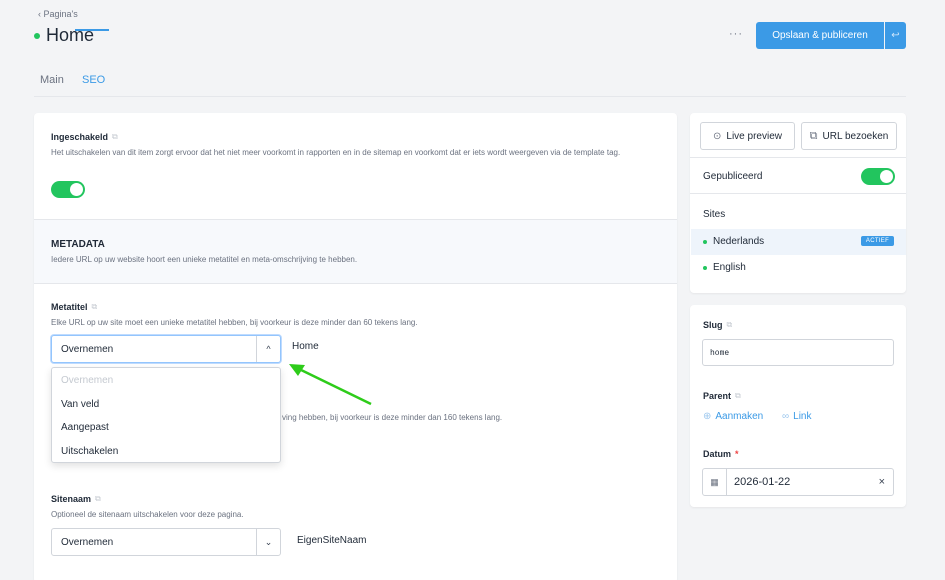 This screenshot has width=945, height=580. What do you see at coordinates (80, 137) in the screenshot?
I see `enabled-label-text: Ingeschakeld` at bounding box center [80, 137].